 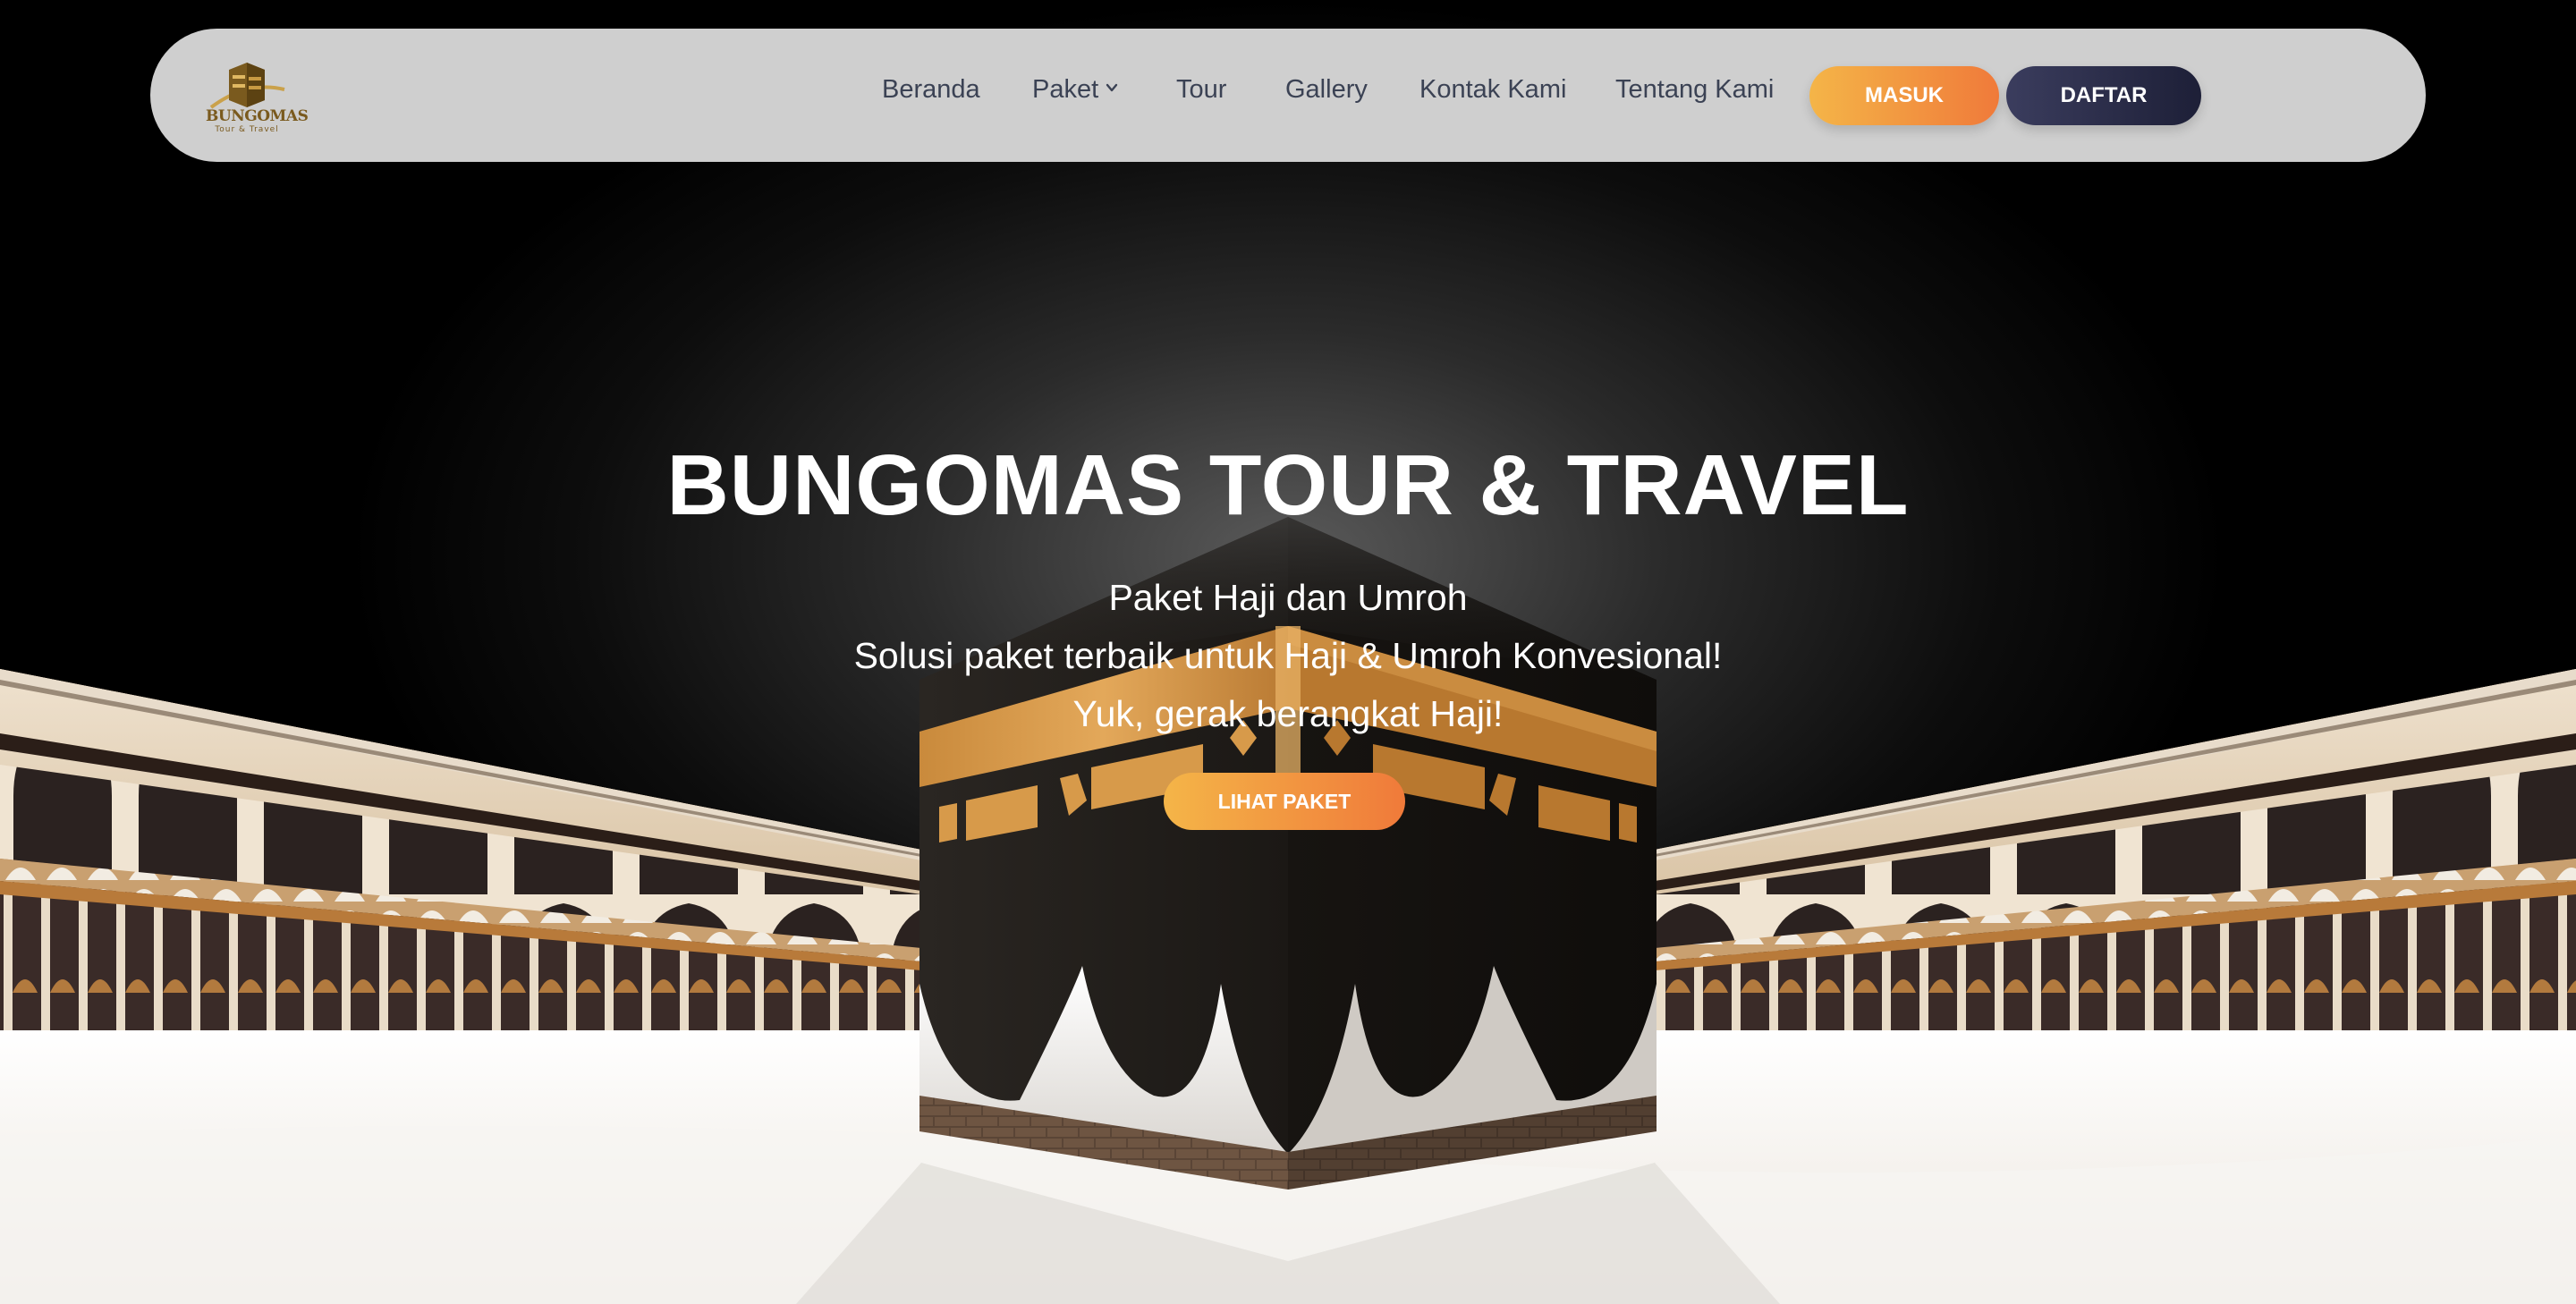 What do you see at coordinates (1288, 485) in the screenshot?
I see `hero-title: BUNGOMAS TOUR & TRAVEL` at bounding box center [1288, 485].